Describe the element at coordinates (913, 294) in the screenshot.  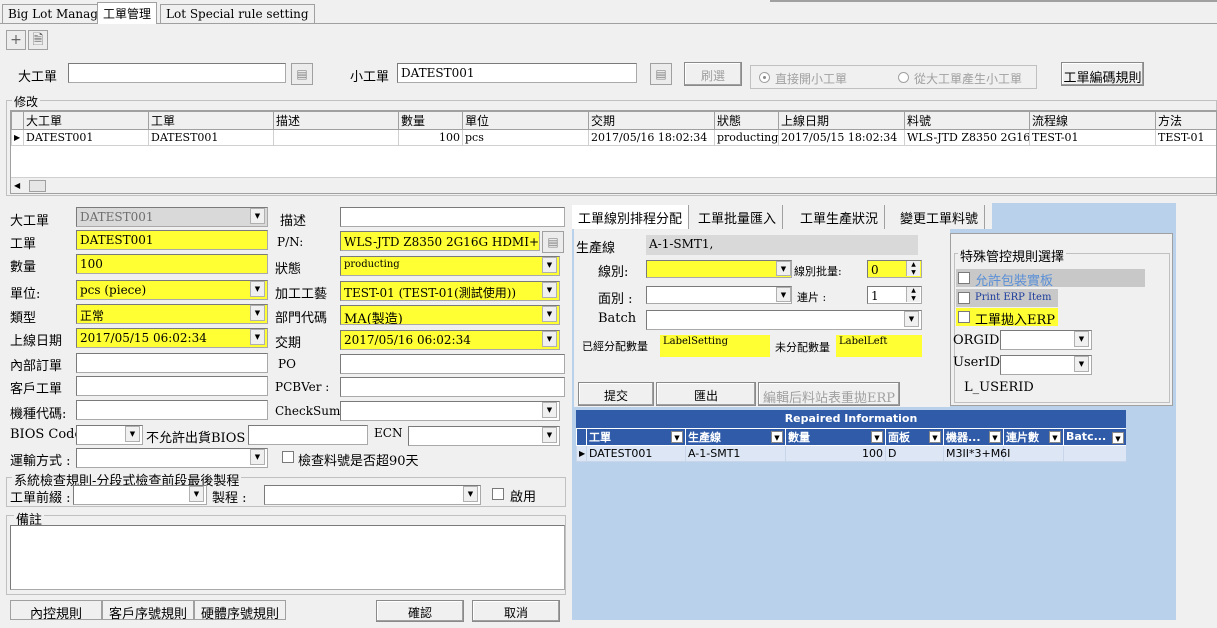
I see `panel-spinner-icon: ▲ ▼` at that location.